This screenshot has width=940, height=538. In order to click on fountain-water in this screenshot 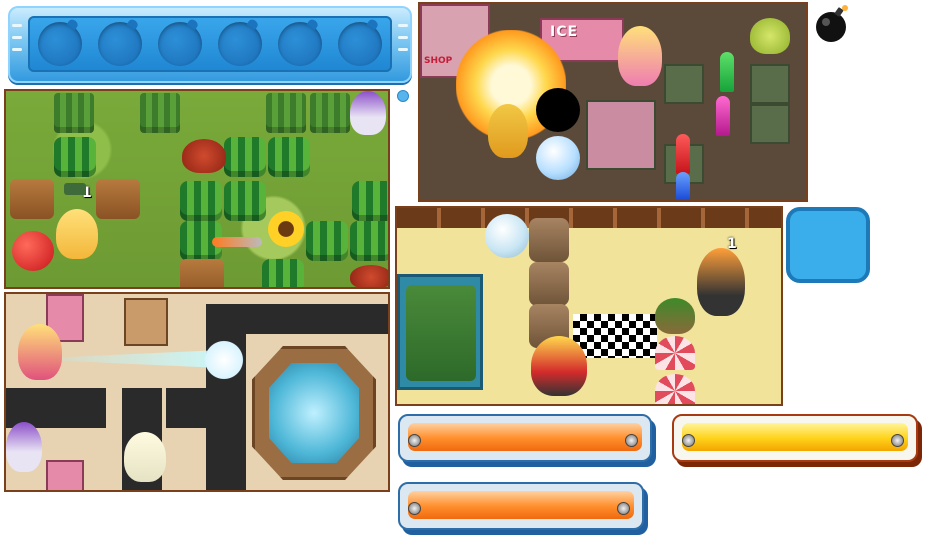, I will do `click(314, 413)`.